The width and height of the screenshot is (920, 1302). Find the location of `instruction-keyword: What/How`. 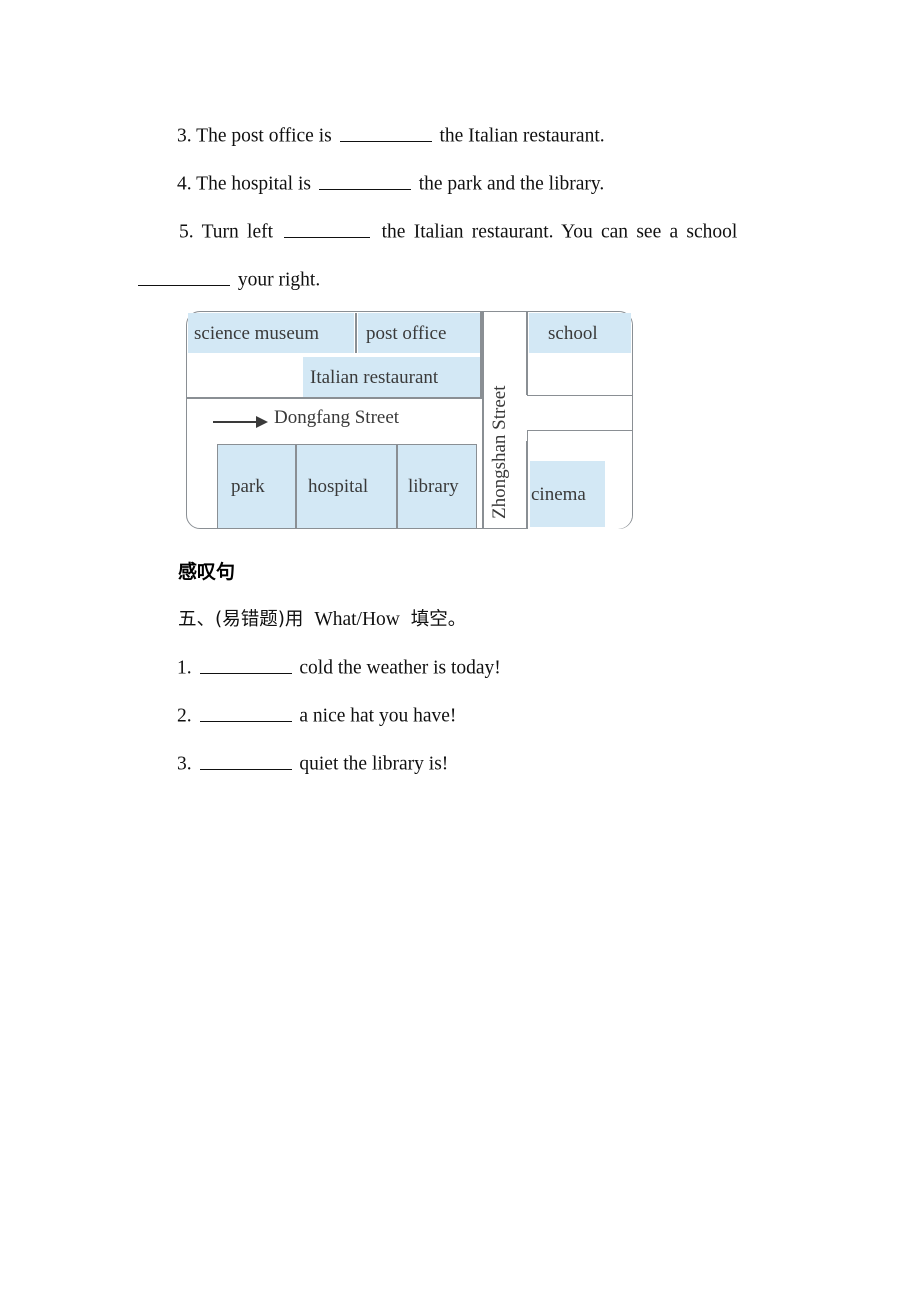

instruction-keyword: What/How is located at coordinates (357, 619).